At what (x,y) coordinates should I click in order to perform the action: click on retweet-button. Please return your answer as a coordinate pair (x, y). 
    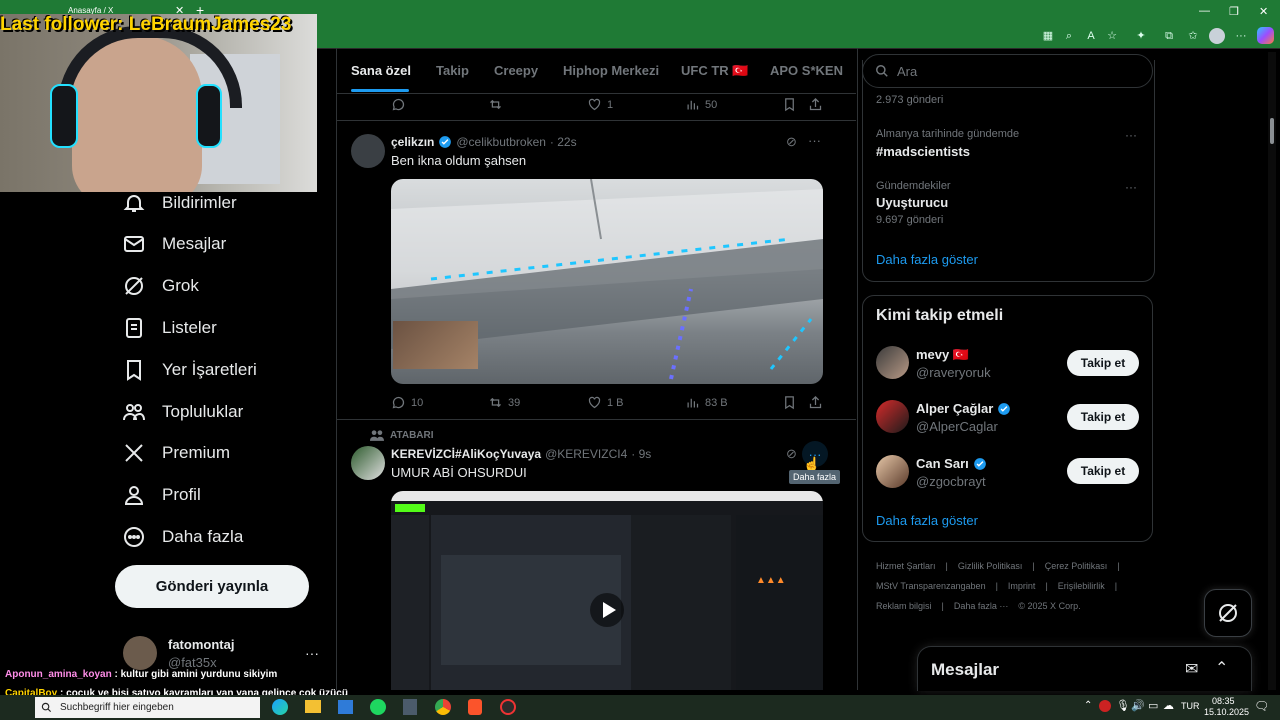
    Looking at the image, I should click on (495, 104).